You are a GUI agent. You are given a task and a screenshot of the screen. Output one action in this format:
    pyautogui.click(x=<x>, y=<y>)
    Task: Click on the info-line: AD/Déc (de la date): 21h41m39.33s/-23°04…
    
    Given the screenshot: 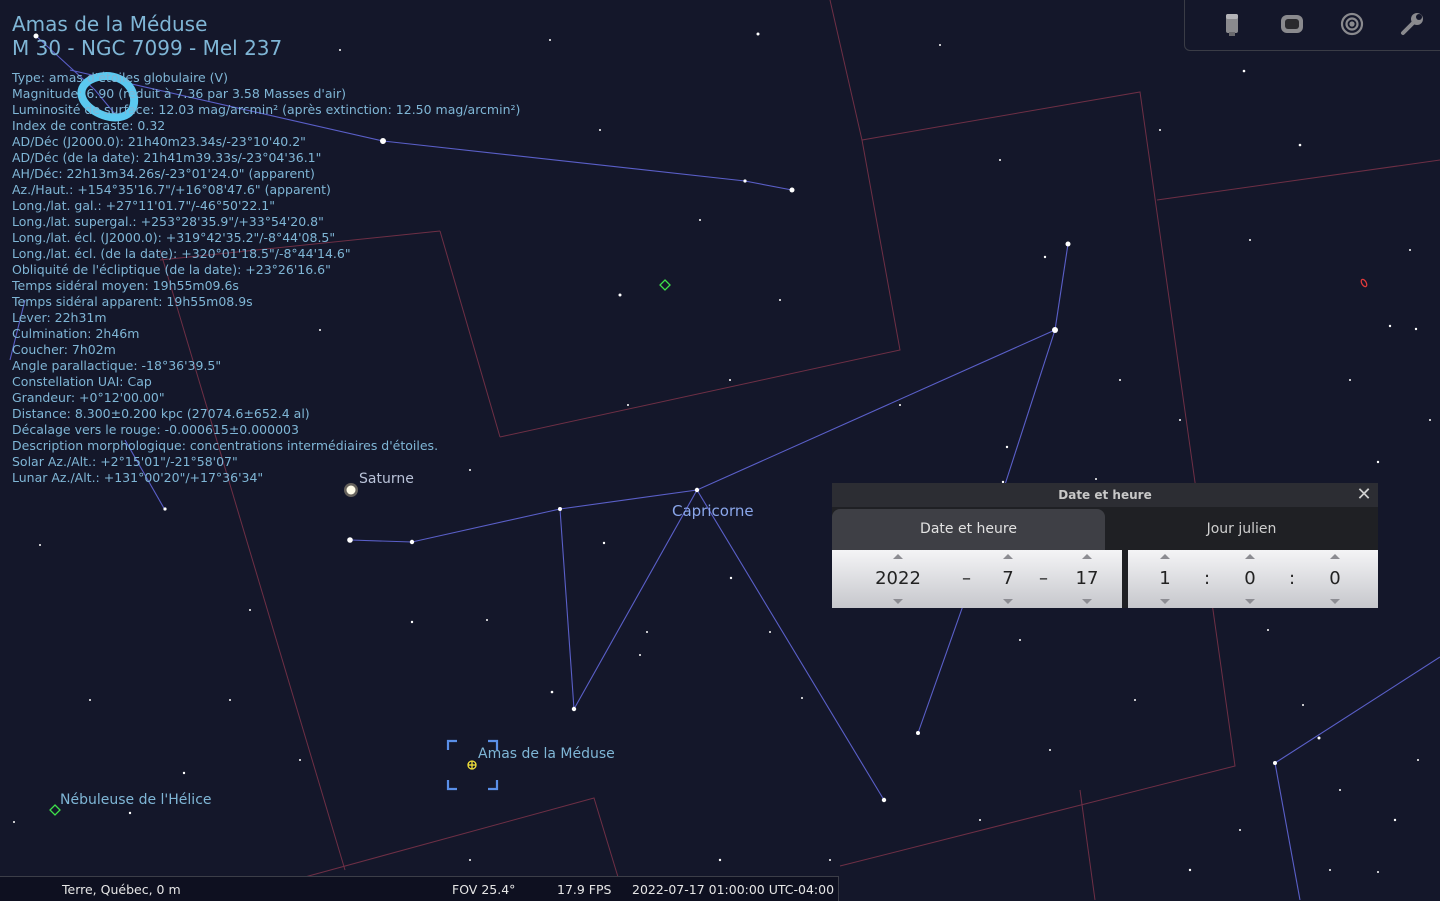 What is the action you would take?
    pyautogui.click(x=167, y=157)
    